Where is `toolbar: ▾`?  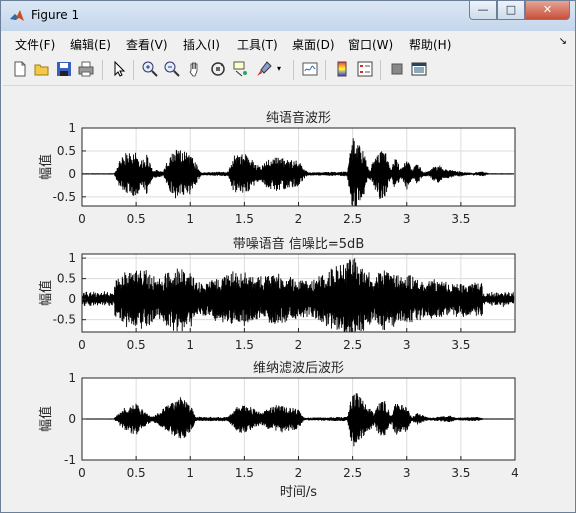
toolbar: ▾ is located at coordinates (288, 70).